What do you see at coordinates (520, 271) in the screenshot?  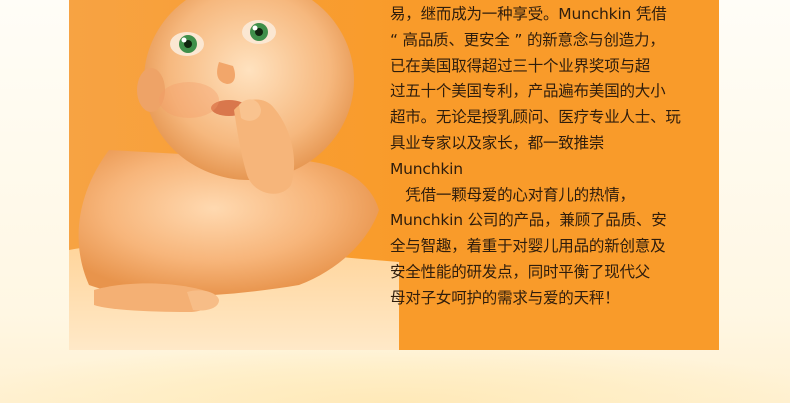 I see `paragraph2-line: 安全性能的研发点，同时平衡了现代父` at bounding box center [520, 271].